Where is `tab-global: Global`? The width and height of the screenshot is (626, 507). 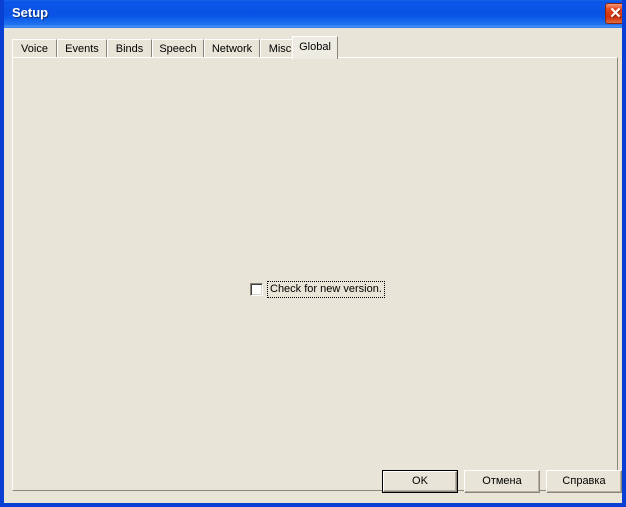 tab-global: Global is located at coordinates (315, 47).